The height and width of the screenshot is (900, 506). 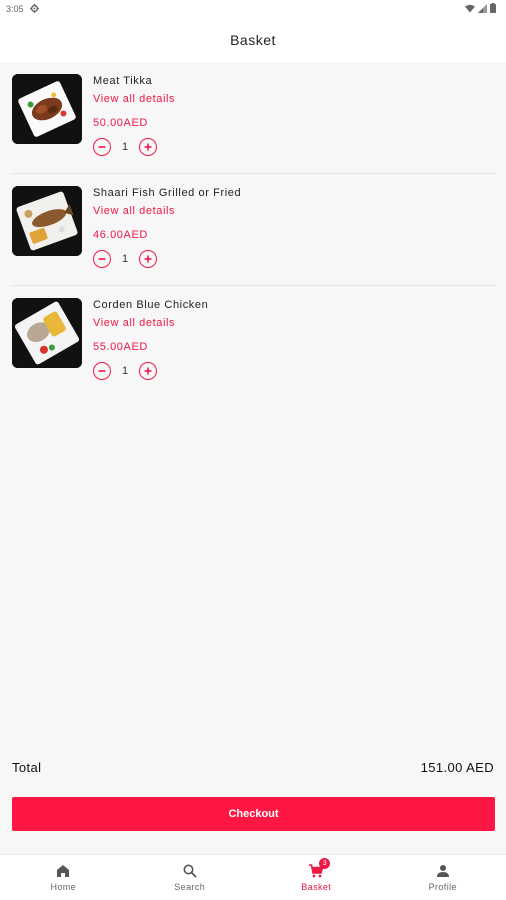 What do you see at coordinates (120, 347) in the screenshot?
I see `item-price: 55.00AED` at bounding box center [120, 347].